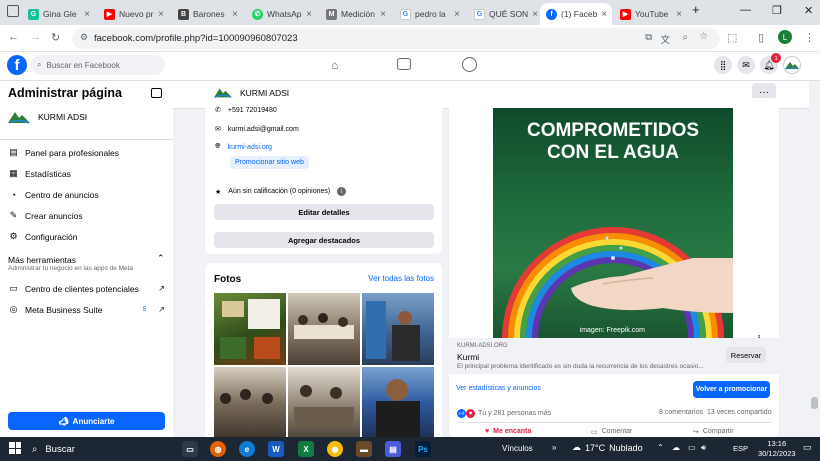 The width and height of the screenshot is (820, 461). I want to click on file-explorer-icon: ▬, so click(364, 449).